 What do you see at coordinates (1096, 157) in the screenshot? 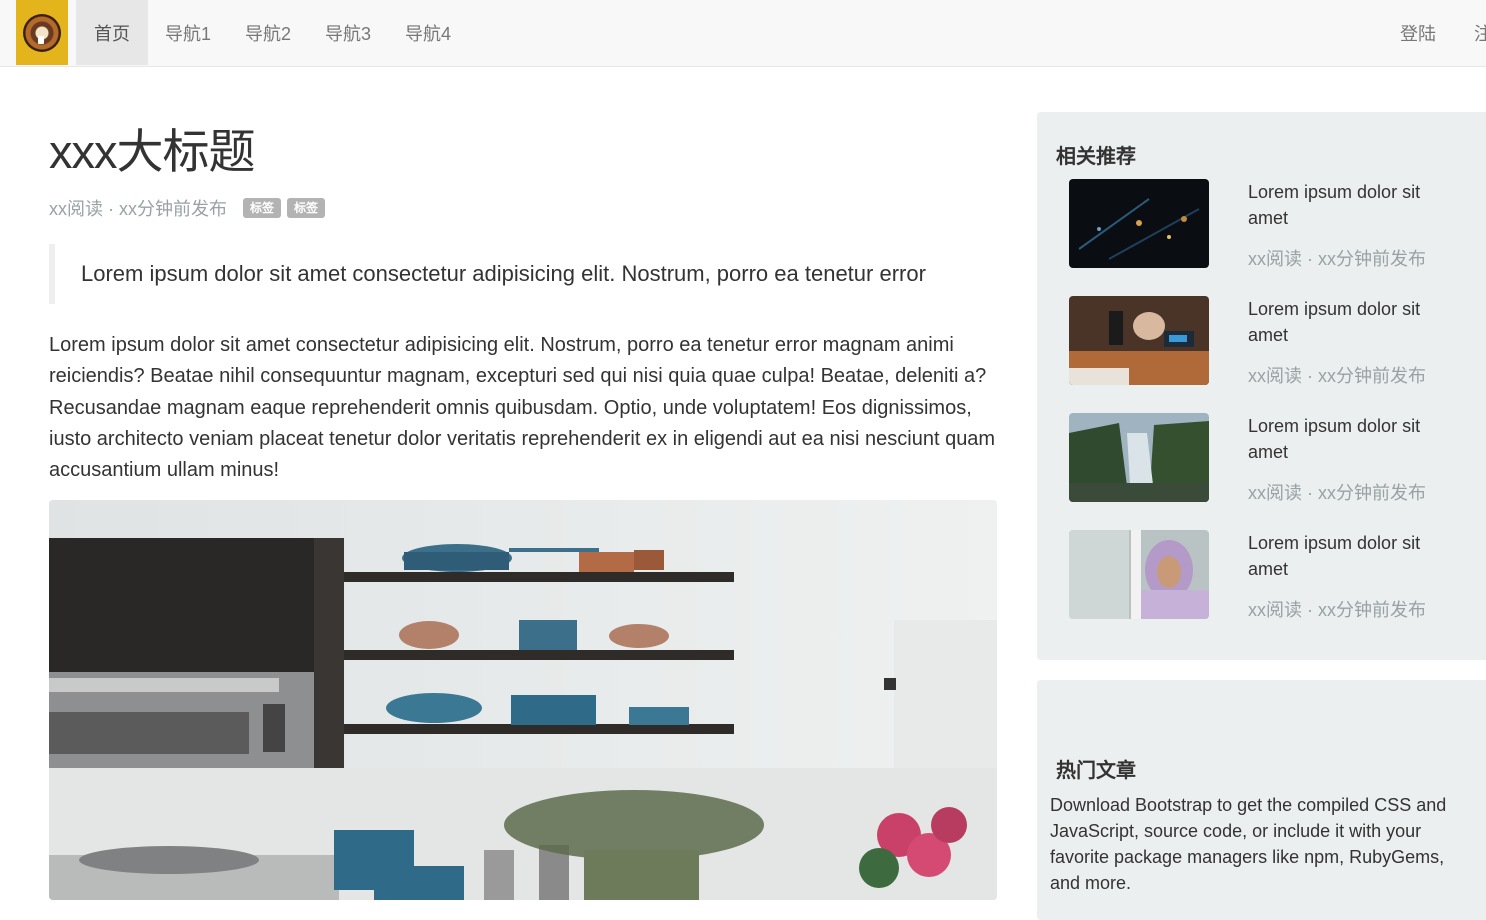
I see `recommend-title: 相关推荐` at bounding box center [1096, 157].